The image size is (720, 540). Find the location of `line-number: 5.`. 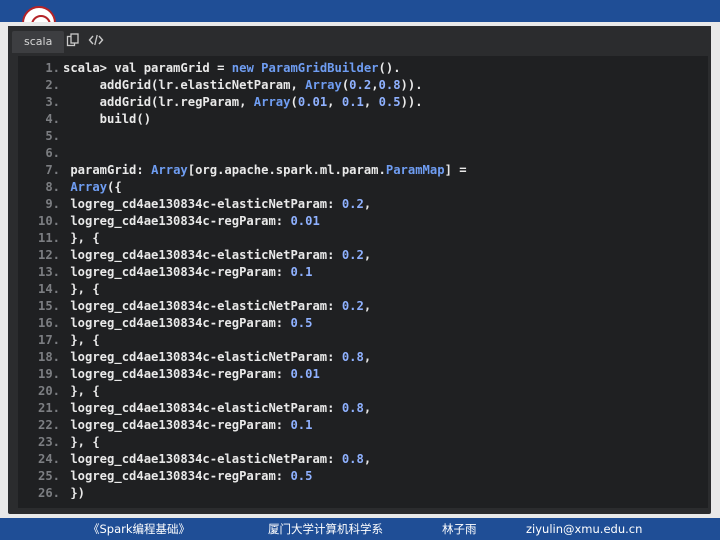

line-number: 5. is located at coordinates (52, 136).